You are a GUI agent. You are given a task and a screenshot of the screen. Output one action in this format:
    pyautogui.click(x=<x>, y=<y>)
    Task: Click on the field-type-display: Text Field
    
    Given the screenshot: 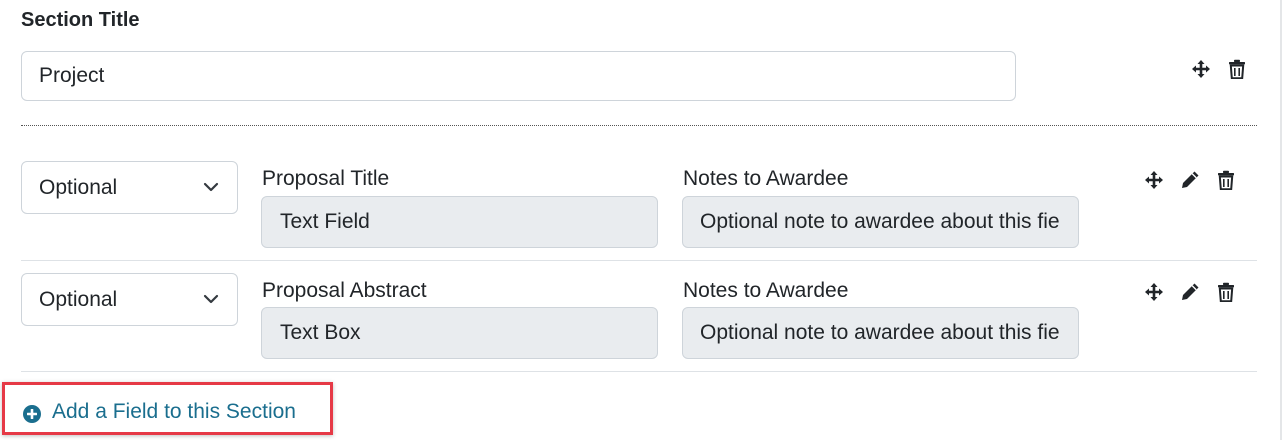 What is the action you would take?
    pyautogui.click(x=459, y=222)
    